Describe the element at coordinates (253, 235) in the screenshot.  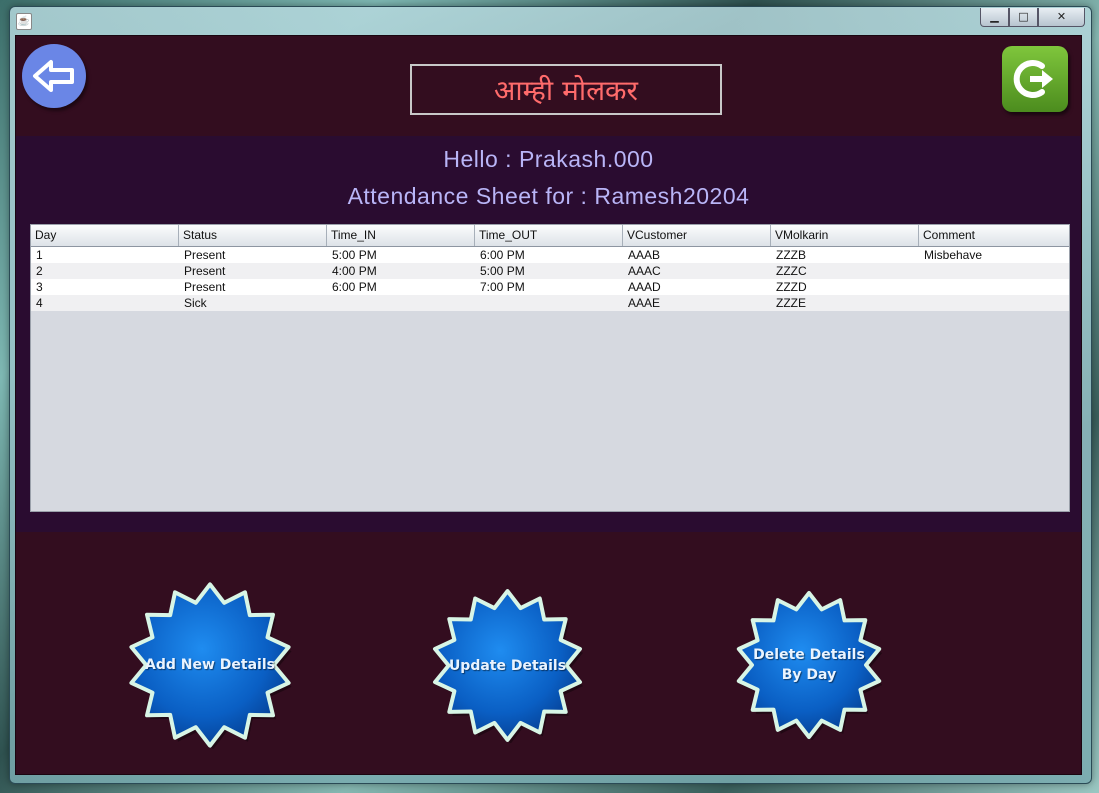
I see `column-header-status: Status` at that location.